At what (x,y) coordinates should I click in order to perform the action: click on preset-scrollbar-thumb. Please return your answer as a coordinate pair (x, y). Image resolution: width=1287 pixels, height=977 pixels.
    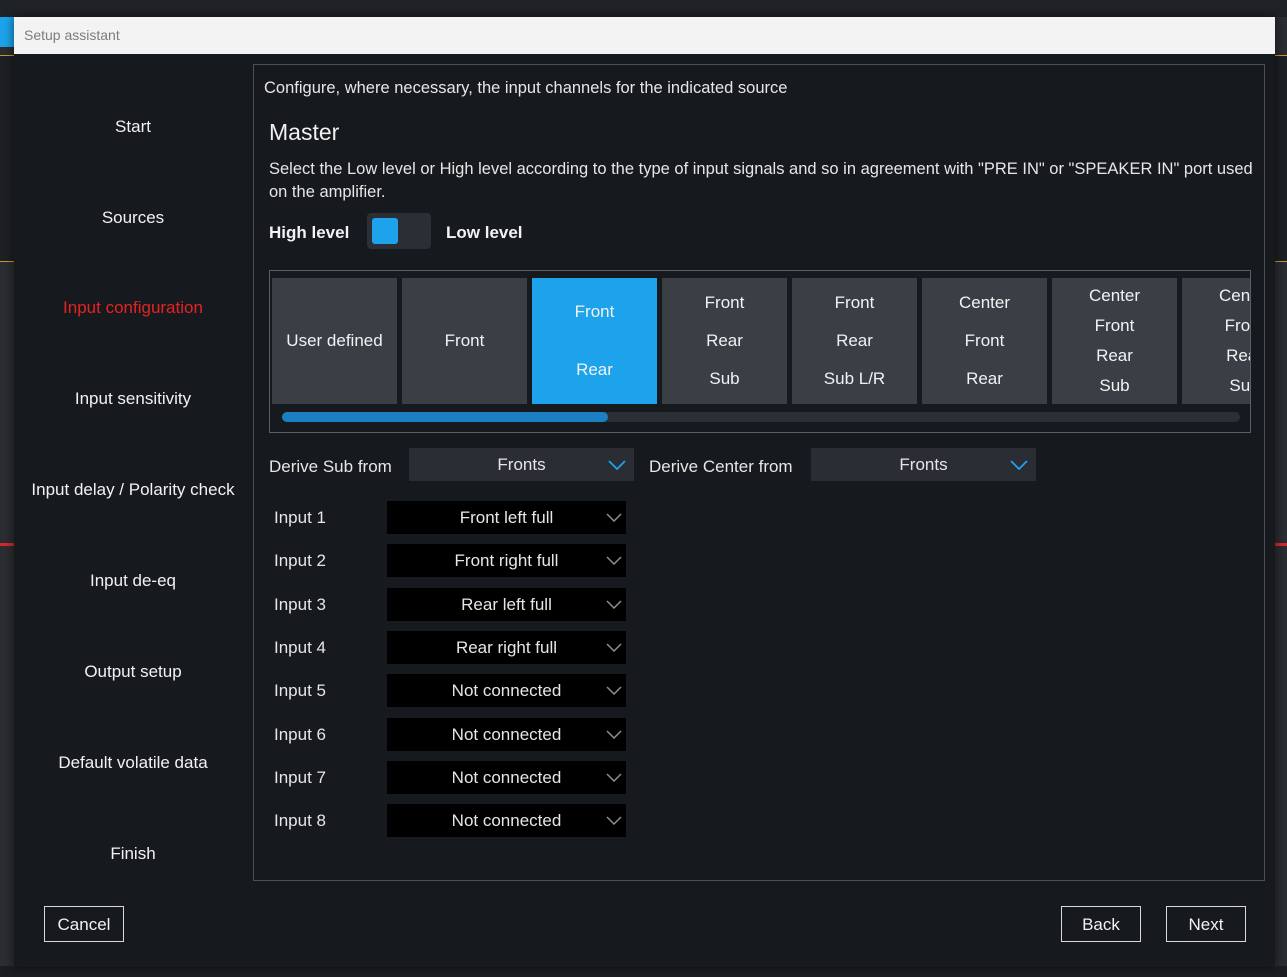
    Looking at the image, I should click on (445, 417).